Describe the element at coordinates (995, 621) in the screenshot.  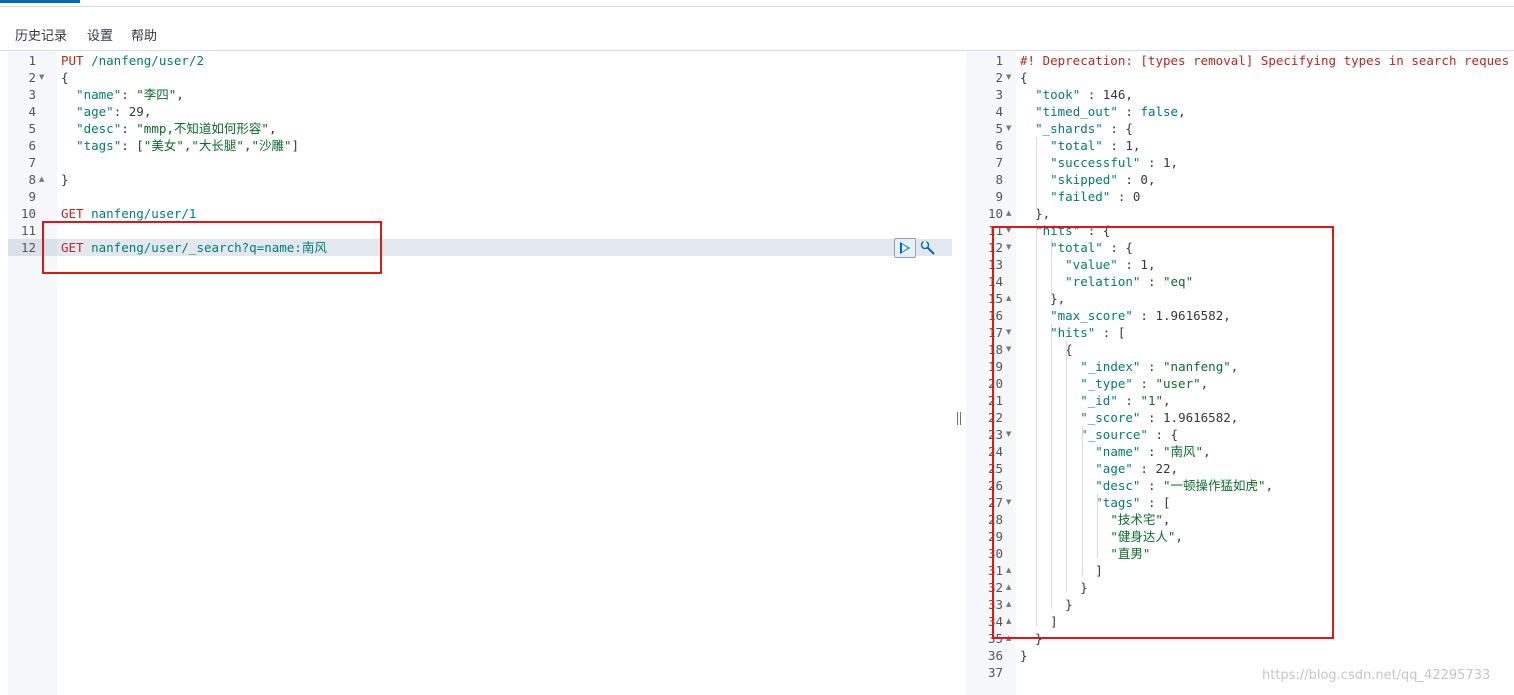
I see `response-line-number: 34` at that location.